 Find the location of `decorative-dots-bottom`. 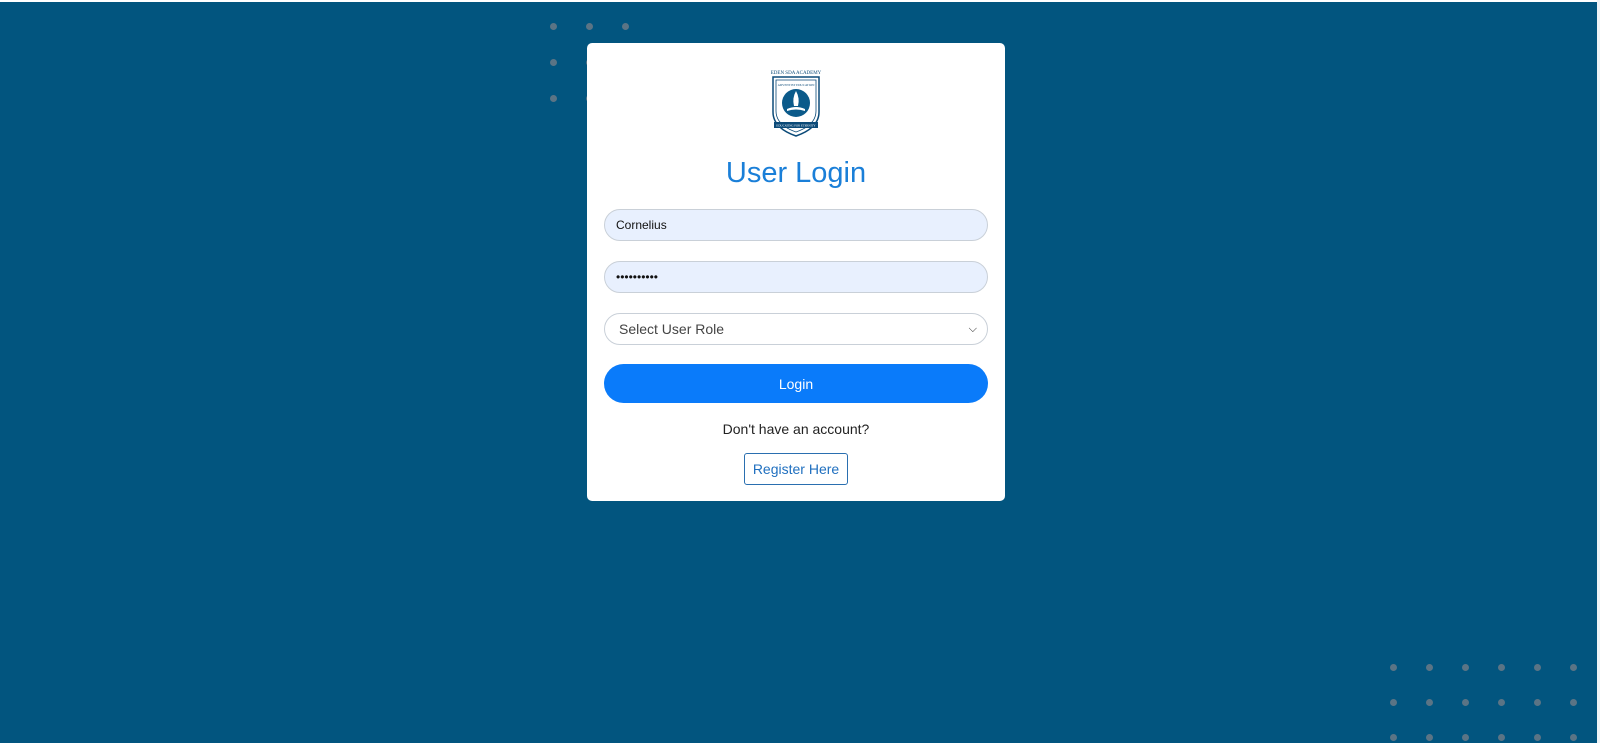

decorative-dots-bottom is located at coordinates (1495, 703).